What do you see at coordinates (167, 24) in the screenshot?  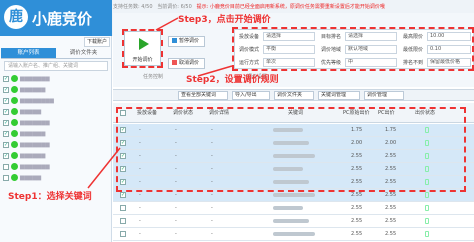 I see `arrow-step3` at bounding box center [167, 24].